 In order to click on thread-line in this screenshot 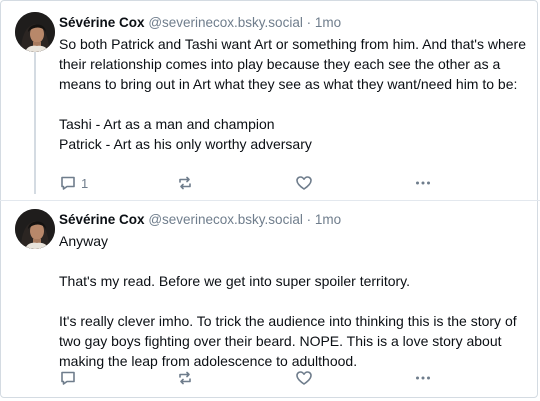, I will do `click(35, 123)`.